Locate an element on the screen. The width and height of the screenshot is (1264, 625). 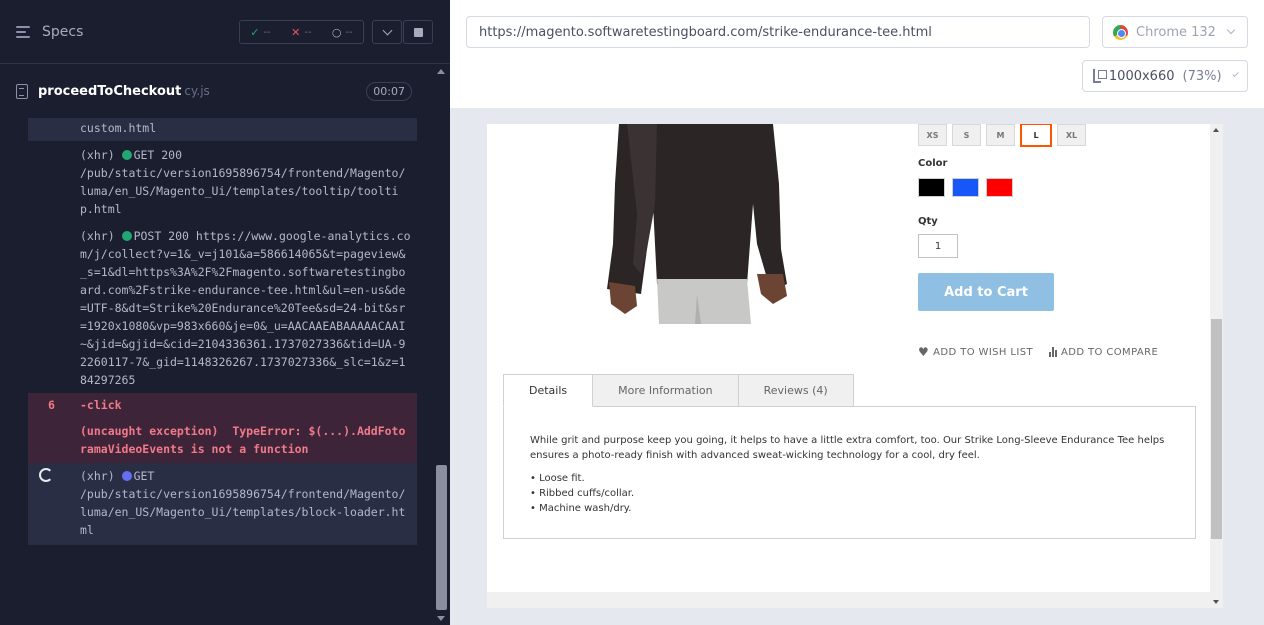
viewport-scrollbar is located at coordinates (1216, 366).